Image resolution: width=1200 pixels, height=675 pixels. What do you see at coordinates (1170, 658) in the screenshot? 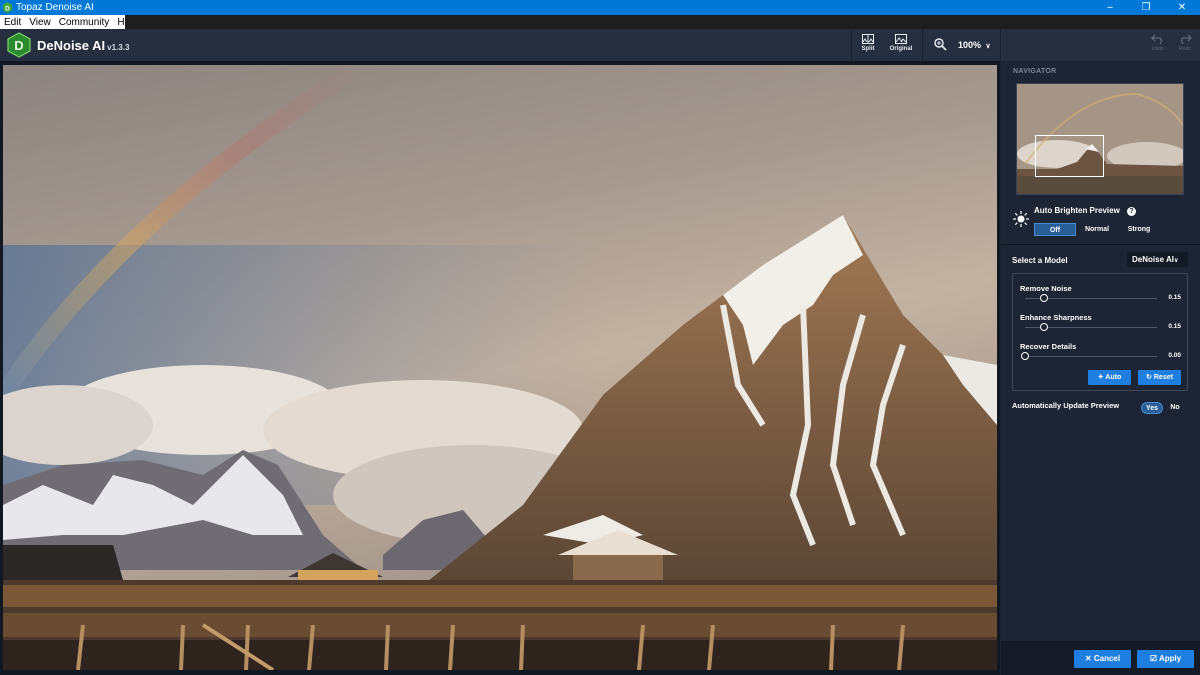
I see `apply-label: Apply` at bounding box center [1170, 658].